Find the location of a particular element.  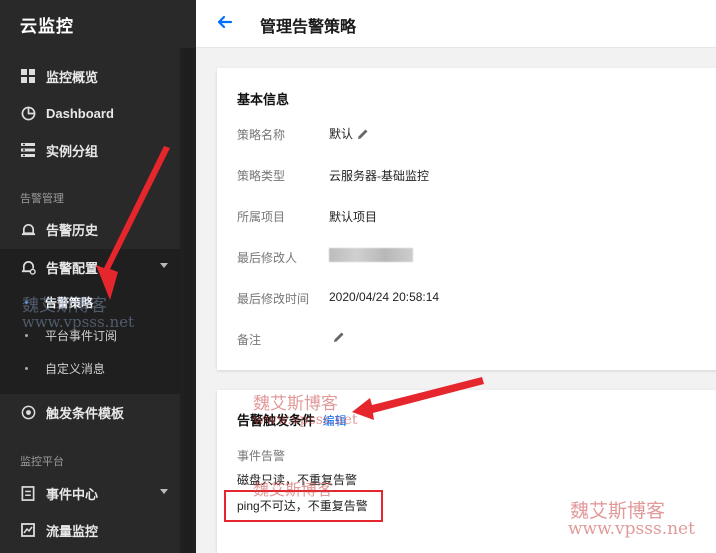

sidebar-item-alarm-config: 告警配置 is located at coordinates (90, 267).